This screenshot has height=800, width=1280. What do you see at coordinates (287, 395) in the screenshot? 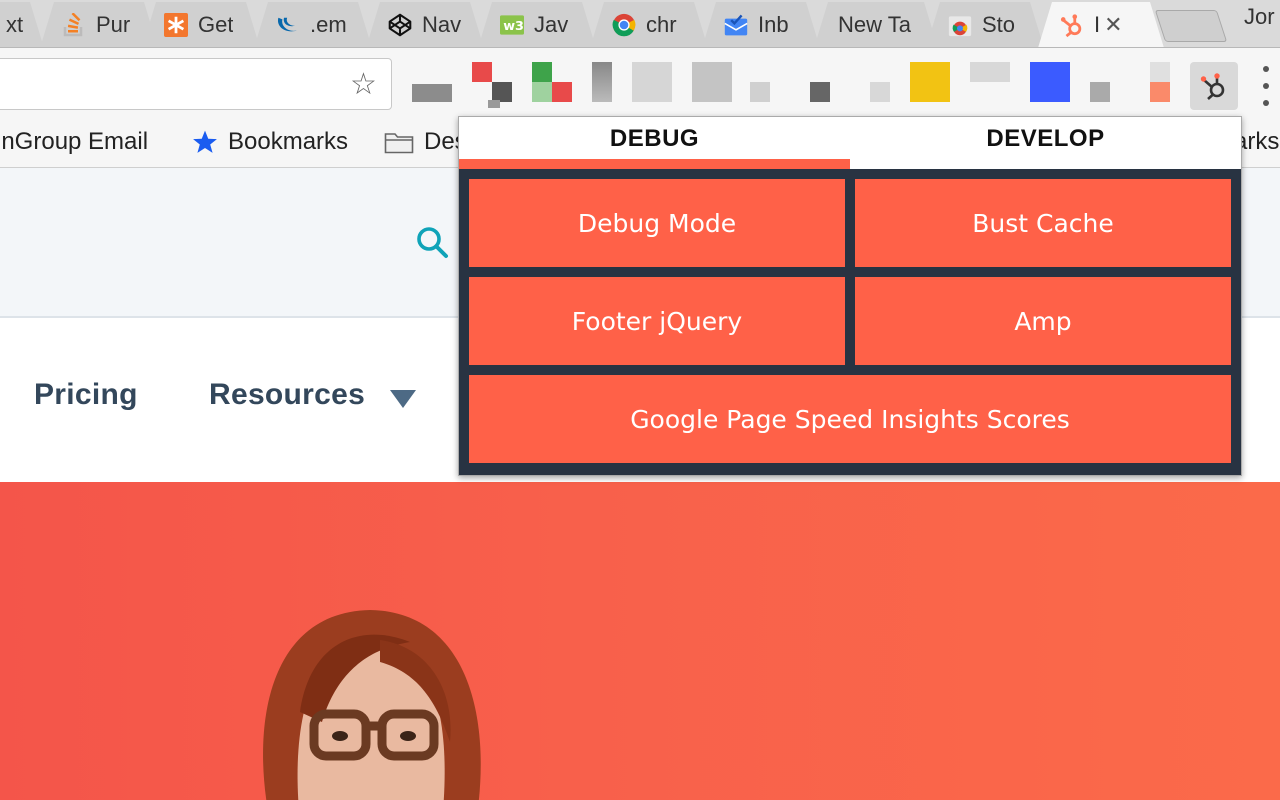
I see `nav-resources-link: Resources` at bounding box center [287, 395].